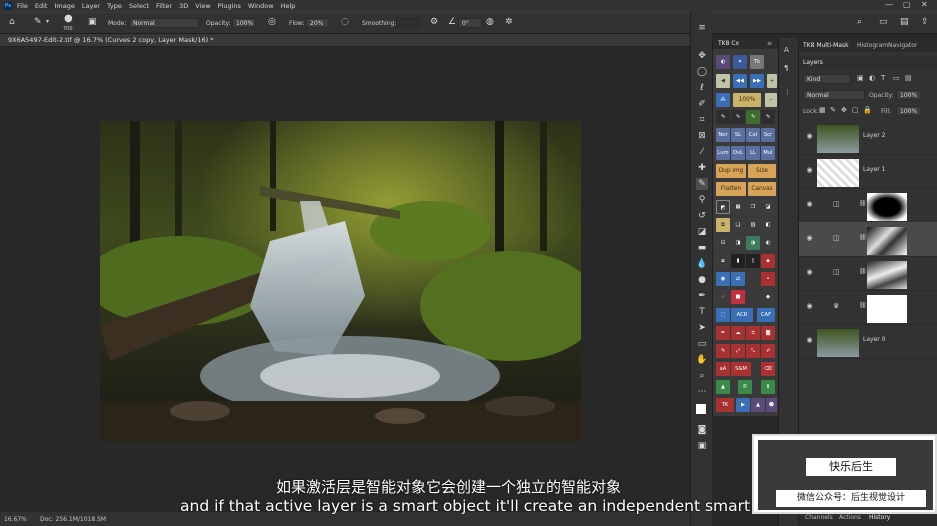  Describe the element at coordinates (768, 207) in the screenshot. I see `tk-contrast-icon: ◪` at that location.